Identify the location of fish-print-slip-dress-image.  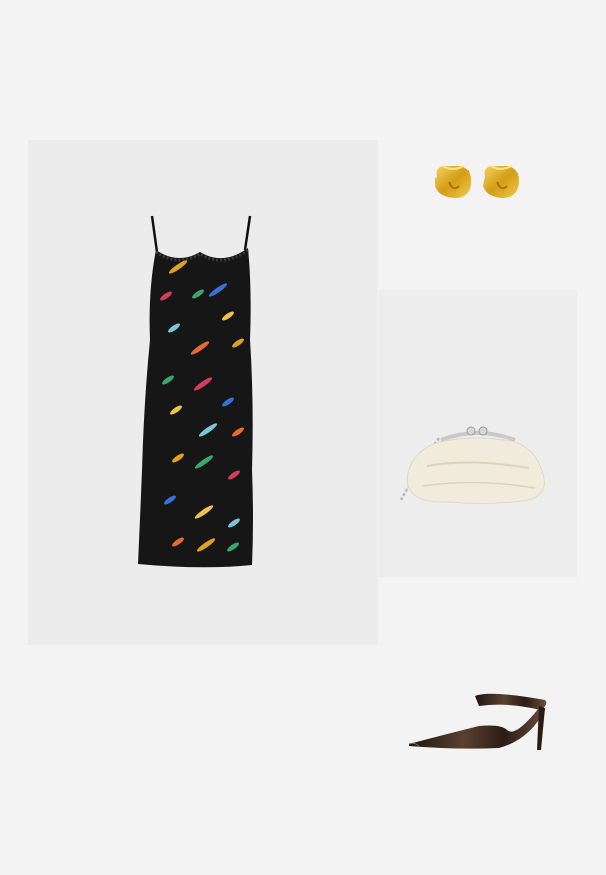
(195, 391).